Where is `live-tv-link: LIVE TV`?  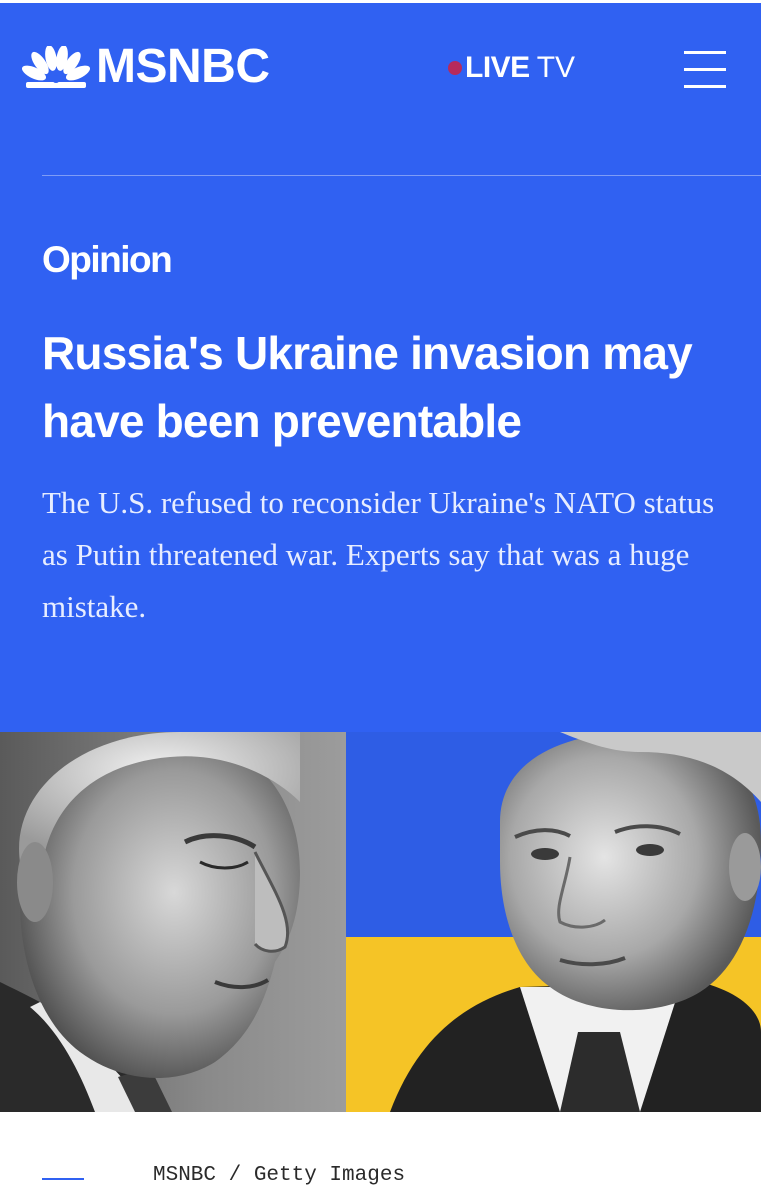 live-tv-link: LIVE TV is located at coordinates (511, 68).